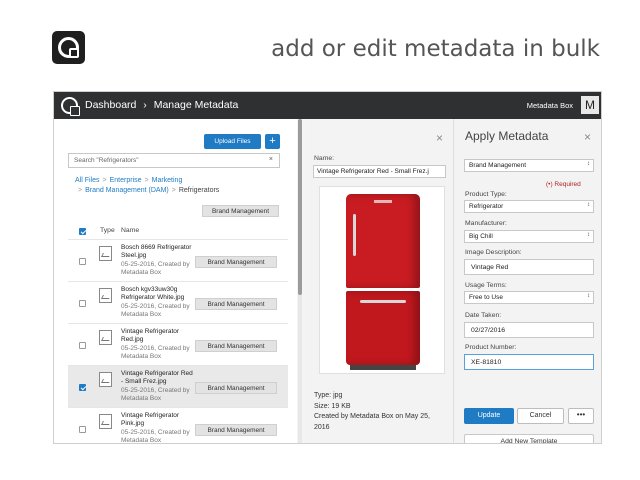 This screenshot has height=480, width=640. I want to click on image-preview, so click(382, 280).